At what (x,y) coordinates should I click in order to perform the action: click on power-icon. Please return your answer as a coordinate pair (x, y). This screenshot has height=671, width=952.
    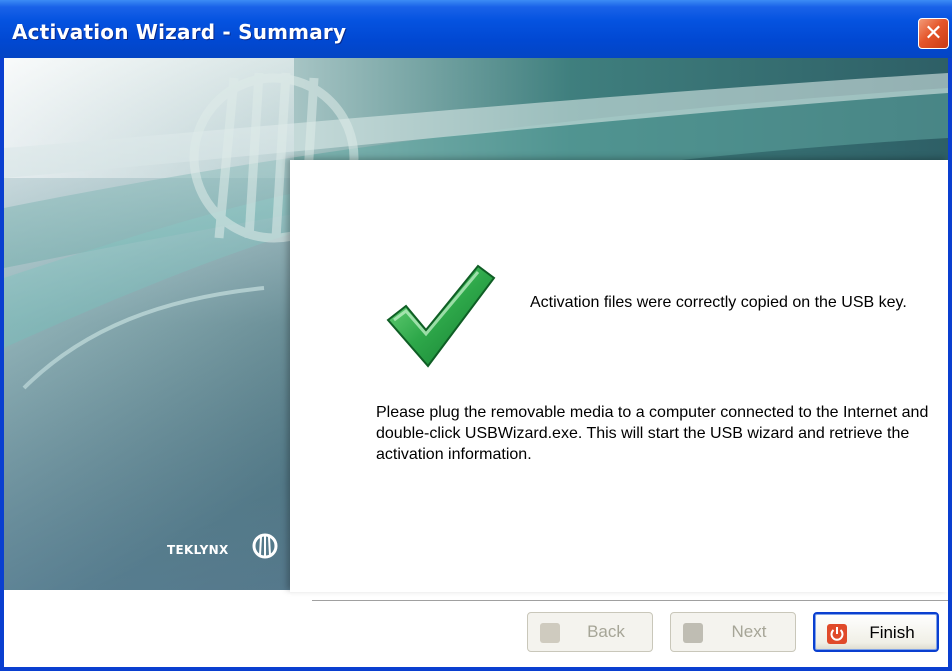
    Looking at the image, I should click on (837, 634).